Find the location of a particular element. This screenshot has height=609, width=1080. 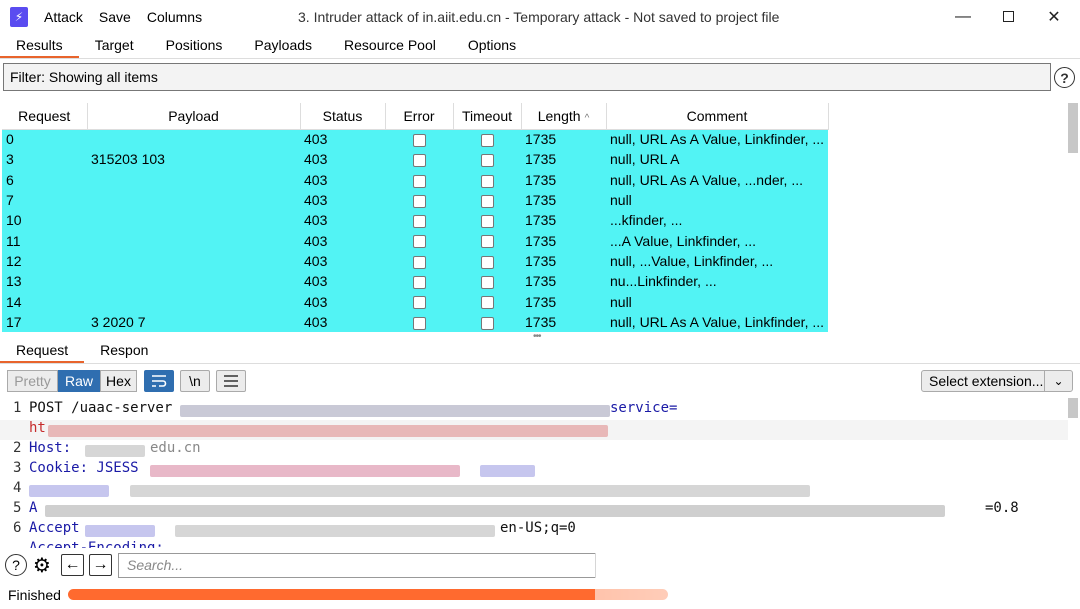

hamburger-icon is located at coordinates (231, 381).